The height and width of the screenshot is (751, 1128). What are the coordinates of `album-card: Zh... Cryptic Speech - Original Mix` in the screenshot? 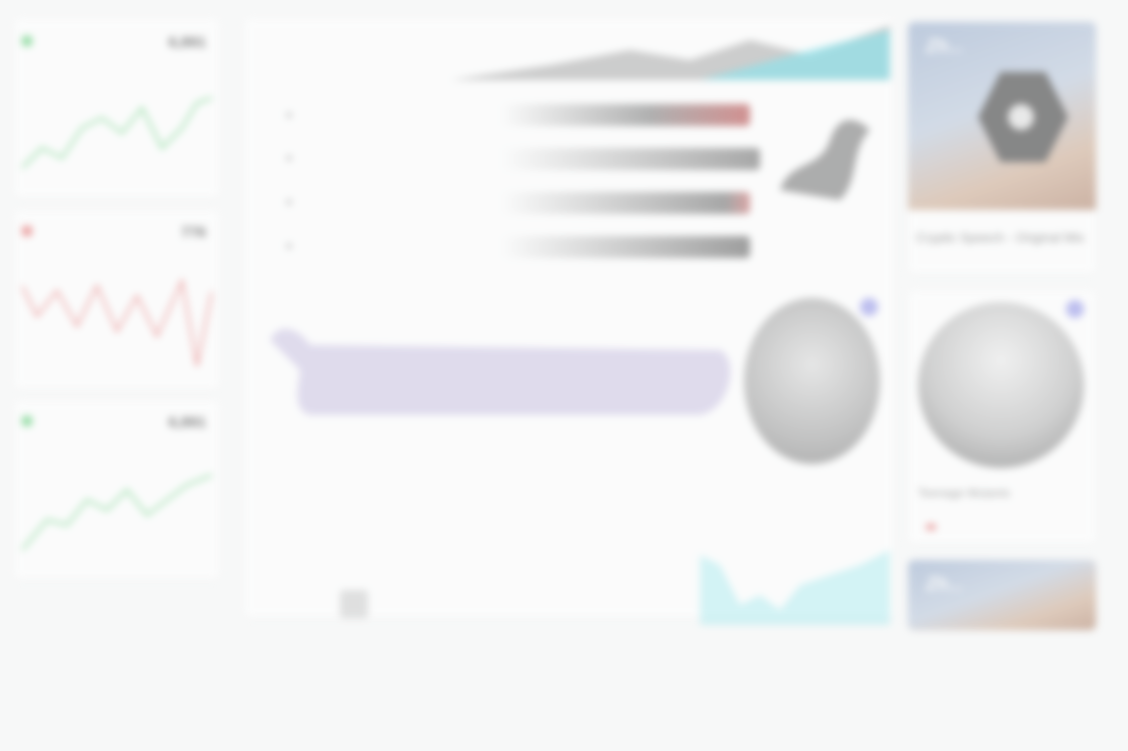 It's located at (1002, 148).